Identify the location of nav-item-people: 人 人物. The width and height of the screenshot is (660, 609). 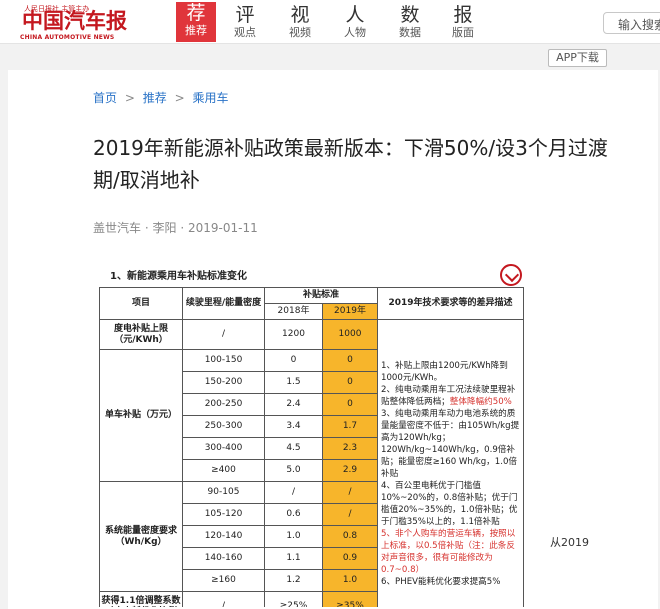
(355, 23).